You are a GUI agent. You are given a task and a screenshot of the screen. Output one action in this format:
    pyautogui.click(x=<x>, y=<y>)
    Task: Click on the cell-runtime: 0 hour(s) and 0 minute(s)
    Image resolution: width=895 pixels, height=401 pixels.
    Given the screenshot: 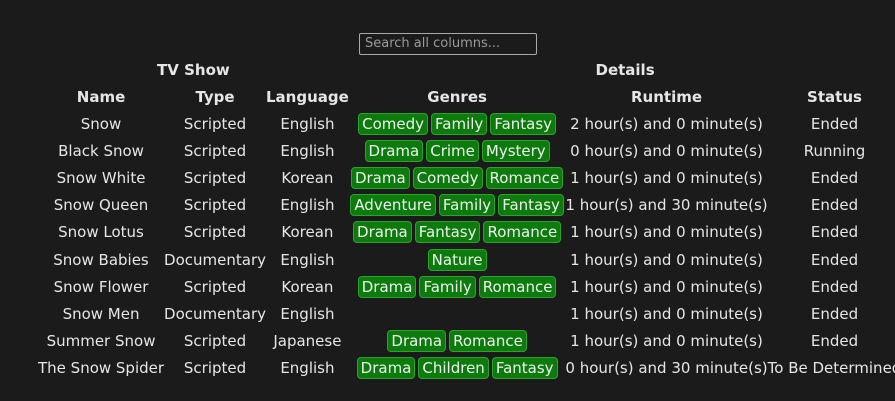 What is the action you would take?
    pyautogui.click(x=666, y=150)
    